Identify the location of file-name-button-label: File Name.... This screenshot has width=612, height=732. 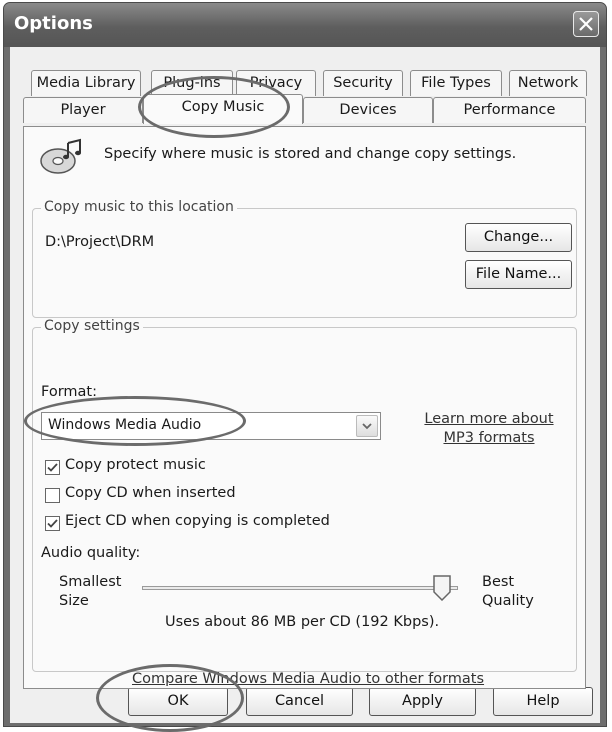
(518, 274).